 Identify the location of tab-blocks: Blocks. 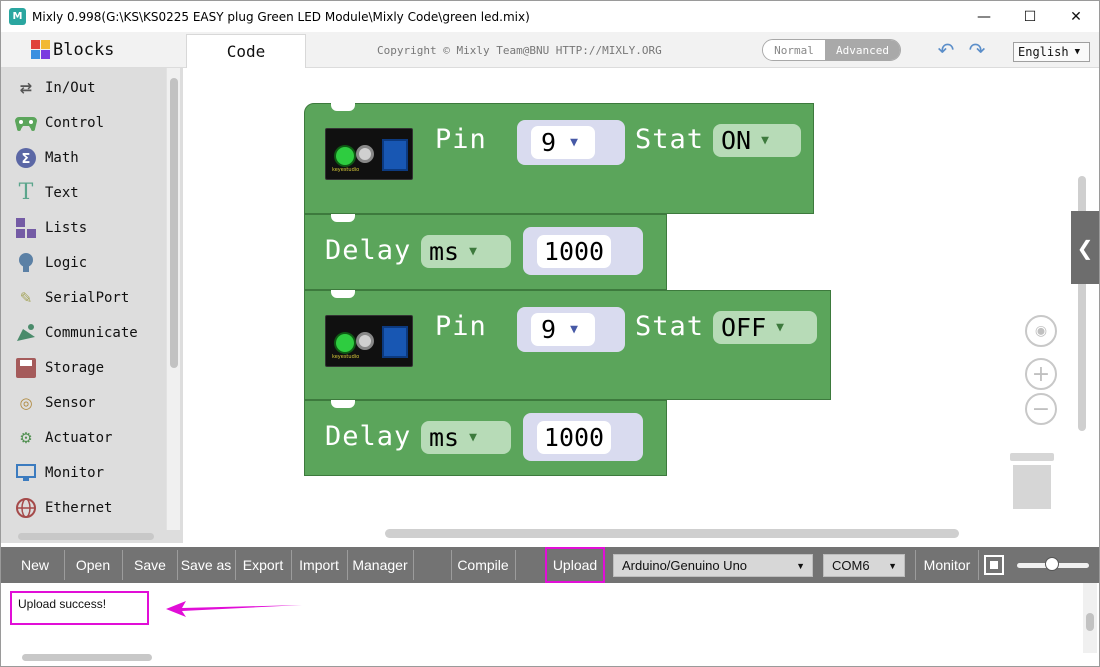
(92, 50).